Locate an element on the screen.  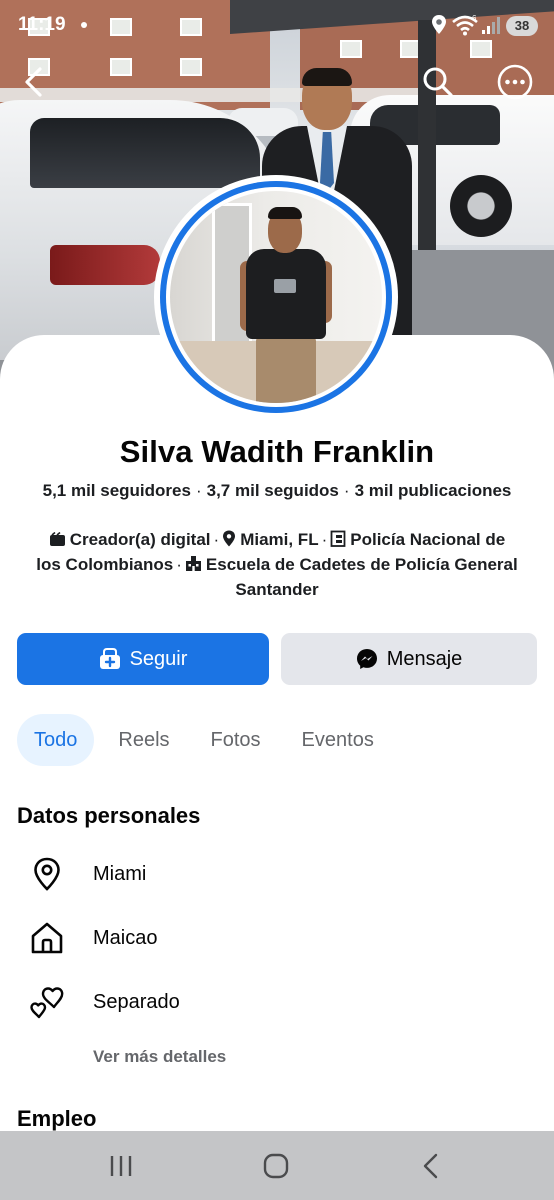
status-time: 11:19 is located at coordinates (42, 24).